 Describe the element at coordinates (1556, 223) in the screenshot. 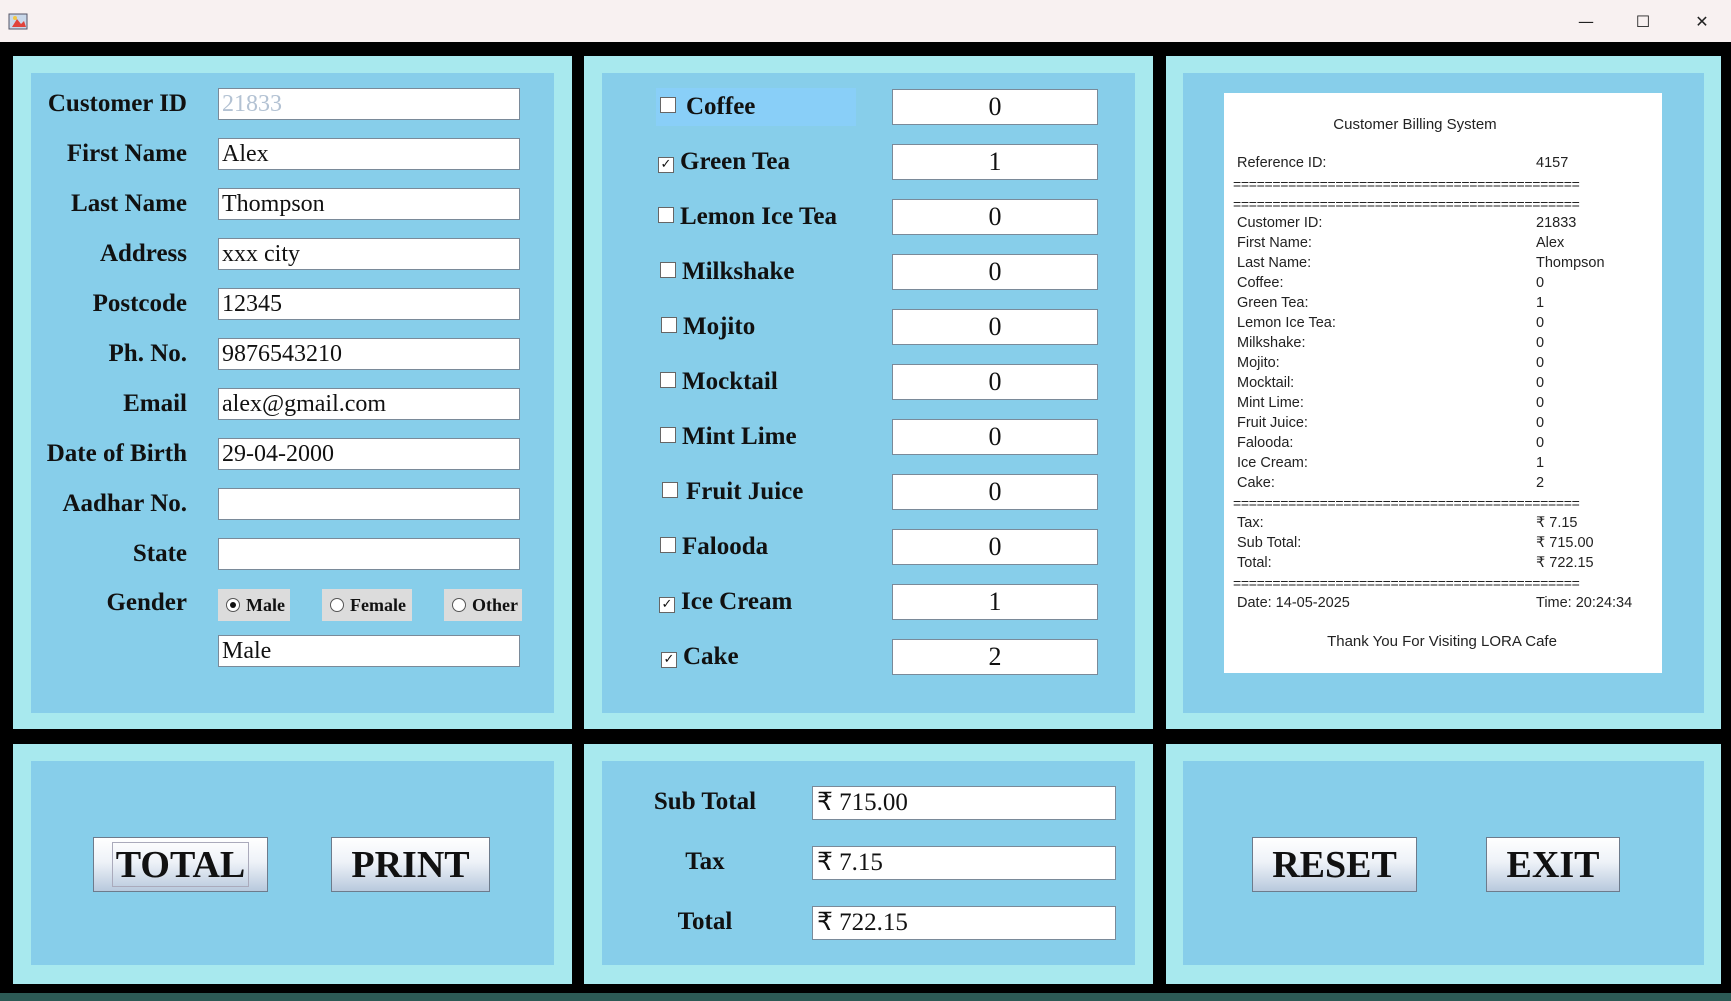

I see `receipt-row-value: 21833` at that location.